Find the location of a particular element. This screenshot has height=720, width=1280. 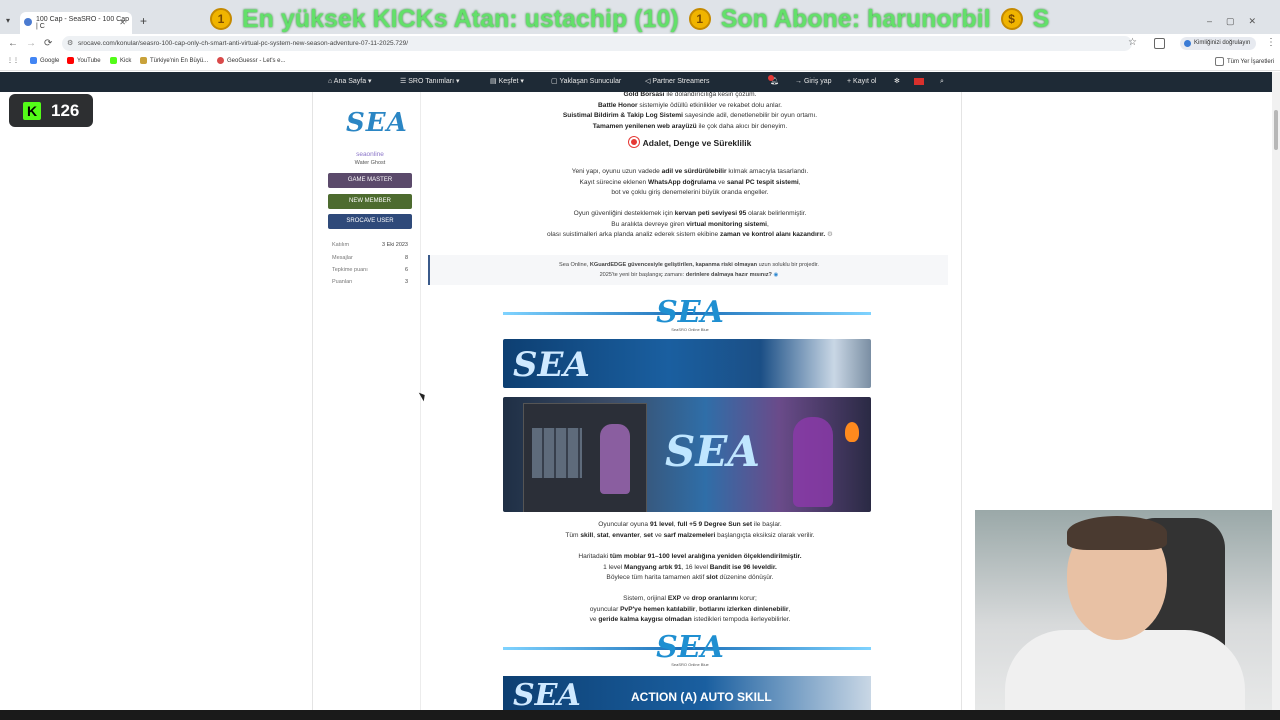

profile-button: Kimliğinizi doğrulayın is located at coordinates (1218, 43).